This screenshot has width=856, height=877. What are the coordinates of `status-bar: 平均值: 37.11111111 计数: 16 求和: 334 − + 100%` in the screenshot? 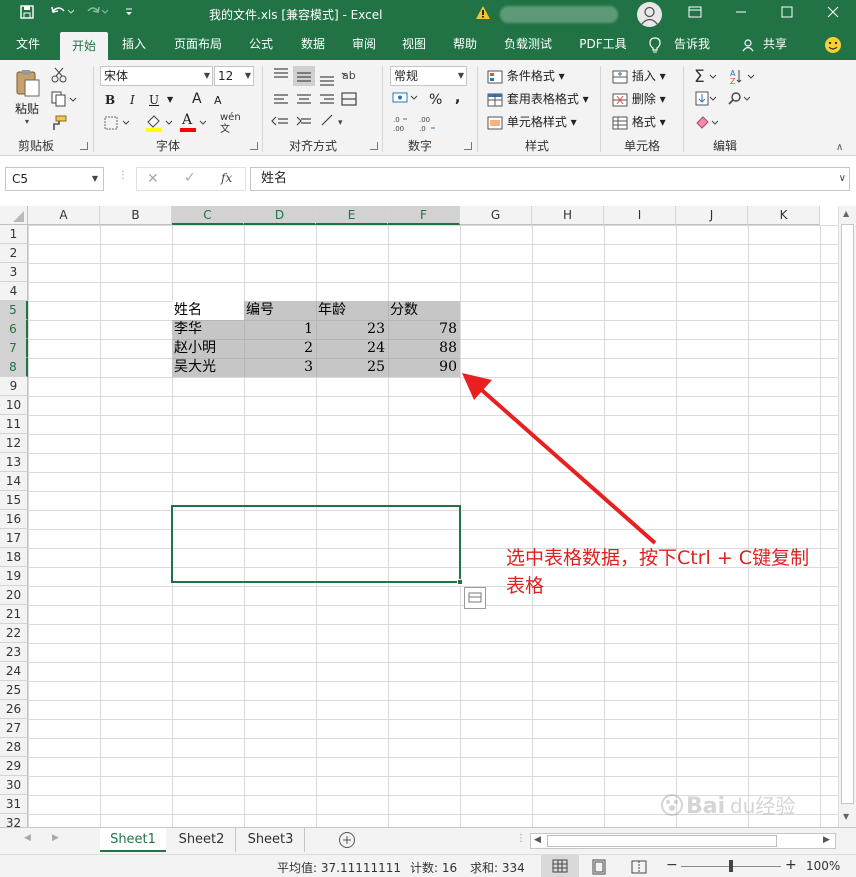 It's located at (428, 865).